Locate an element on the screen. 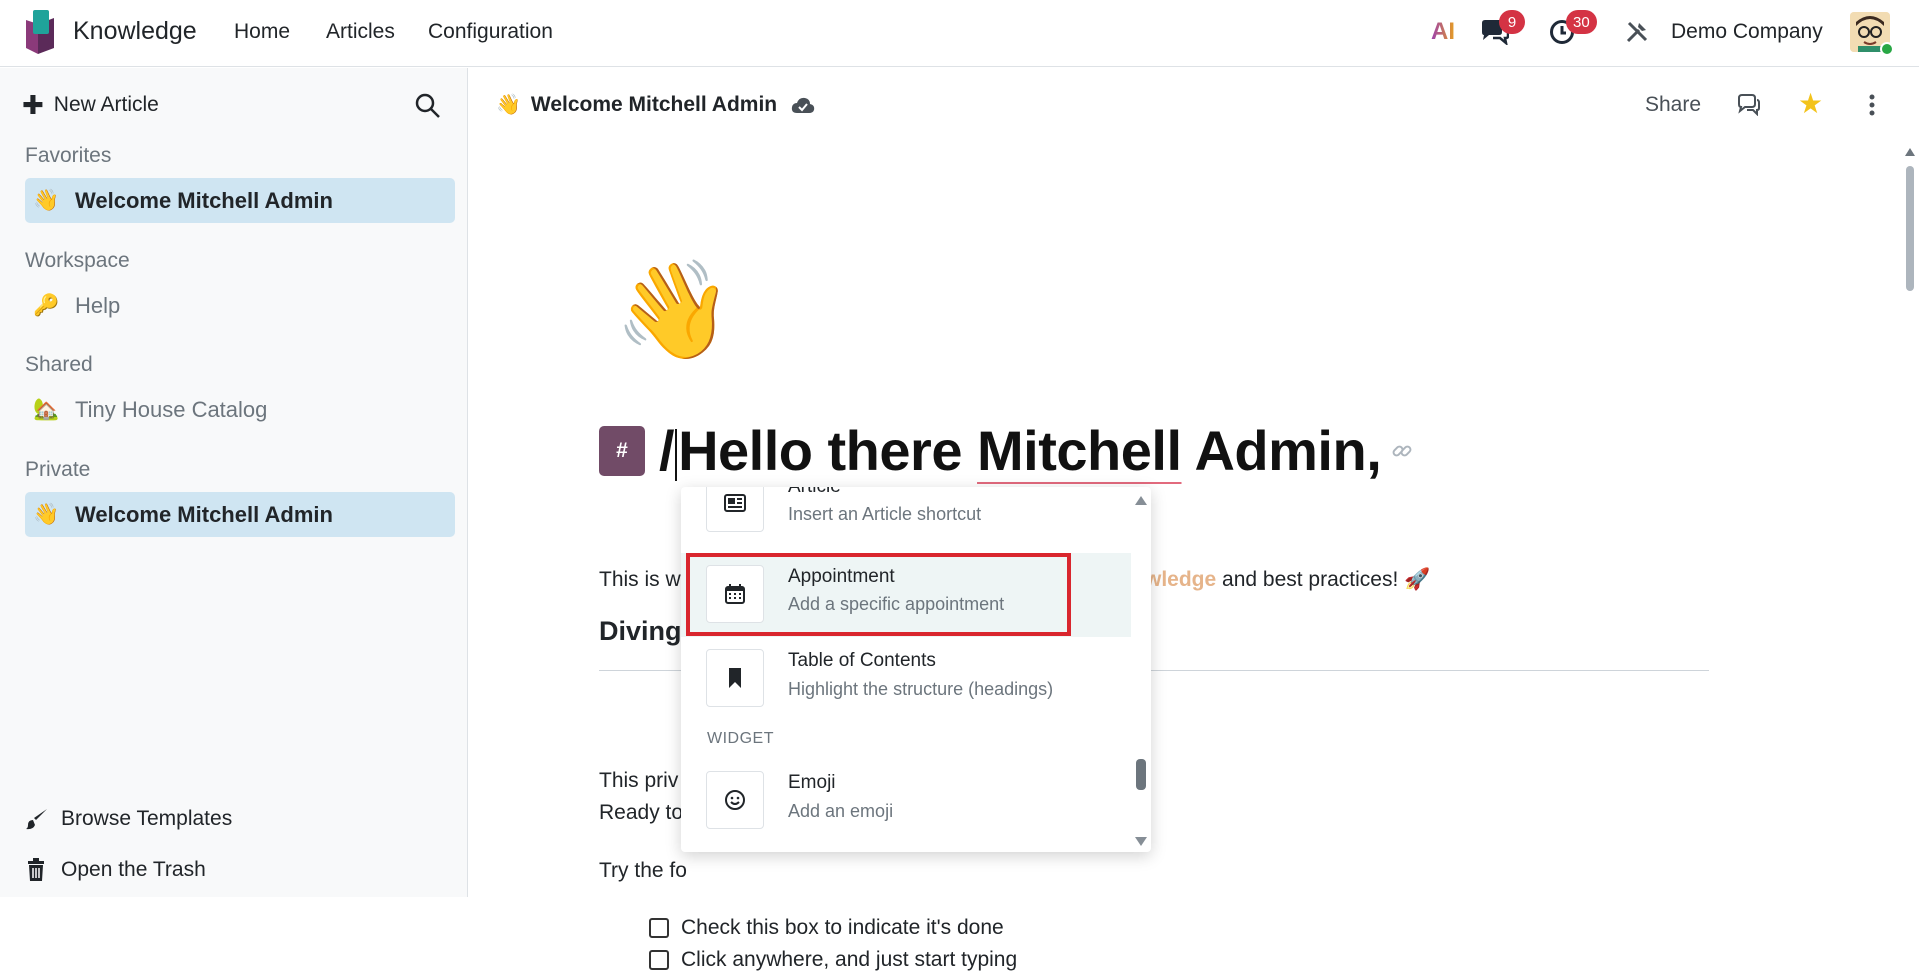 This screenshot has width=1919, height=972. paragraph-line: Ready to is located at coordinates (641, 812).